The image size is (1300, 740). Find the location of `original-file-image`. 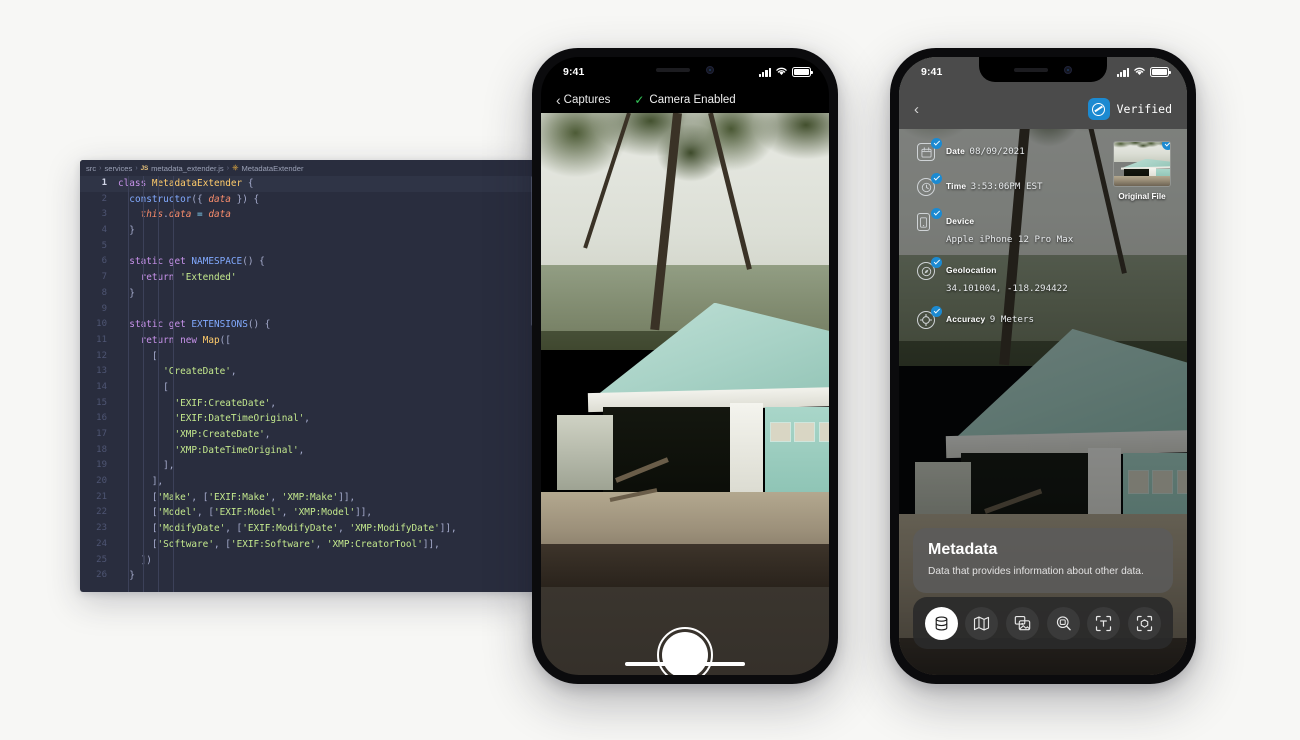

original-file-image is located at coordinates (1142, 164).